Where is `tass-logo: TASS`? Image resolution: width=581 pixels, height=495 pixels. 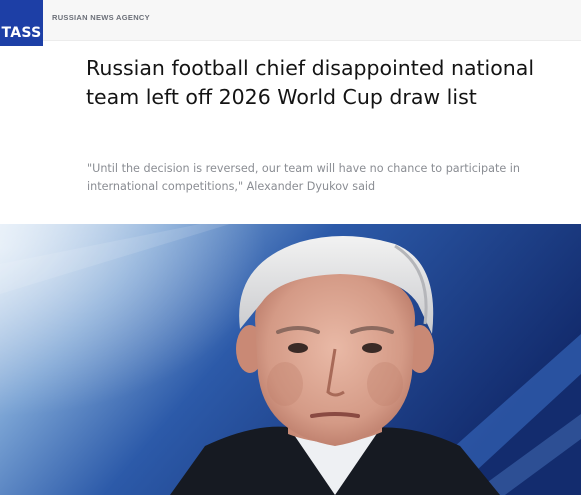 tass-logo: TASS is located at coordinates (21, 23).